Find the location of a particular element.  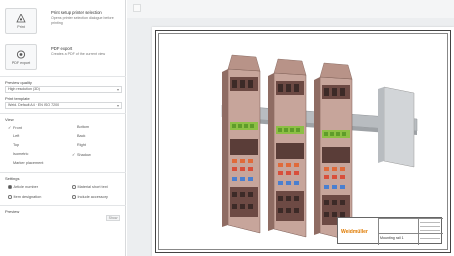

settings-option-material-short-text: Material short text is located at coordinates (90, 187).